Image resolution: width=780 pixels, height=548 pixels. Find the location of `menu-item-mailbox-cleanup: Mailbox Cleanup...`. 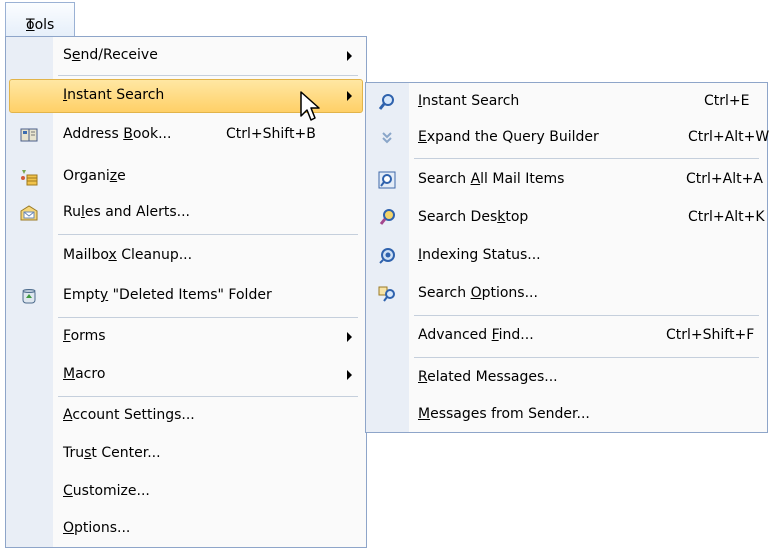

menu-item-mailbox-cleanup: Mailbox Cleanup... is located at coordinates (186, 256).